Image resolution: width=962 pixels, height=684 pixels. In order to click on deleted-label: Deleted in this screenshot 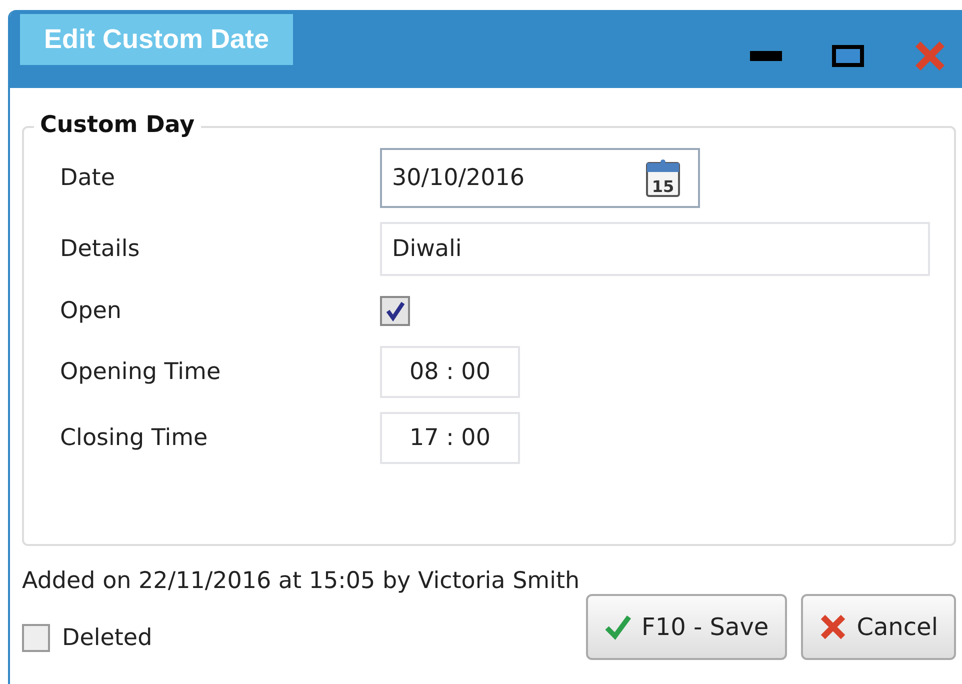, I will do `click(107, 638)`.